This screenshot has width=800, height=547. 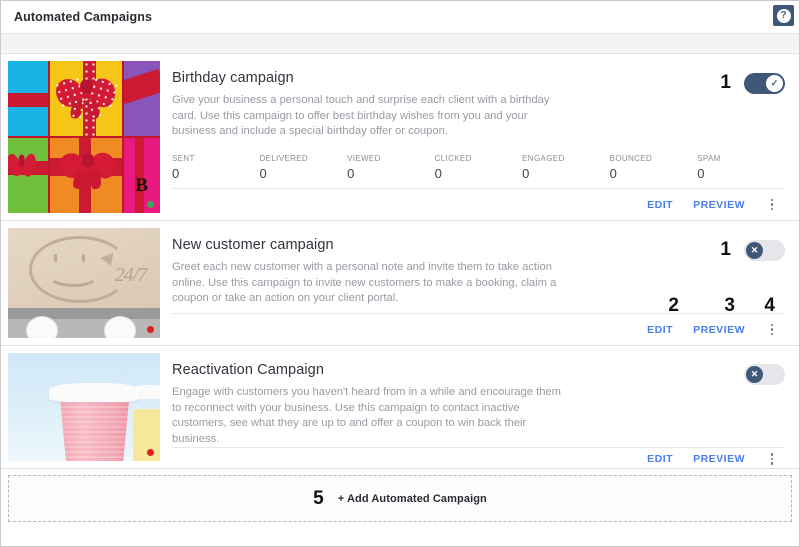 I want to click on stat-label: SPAM, so click(x=709, y=158).